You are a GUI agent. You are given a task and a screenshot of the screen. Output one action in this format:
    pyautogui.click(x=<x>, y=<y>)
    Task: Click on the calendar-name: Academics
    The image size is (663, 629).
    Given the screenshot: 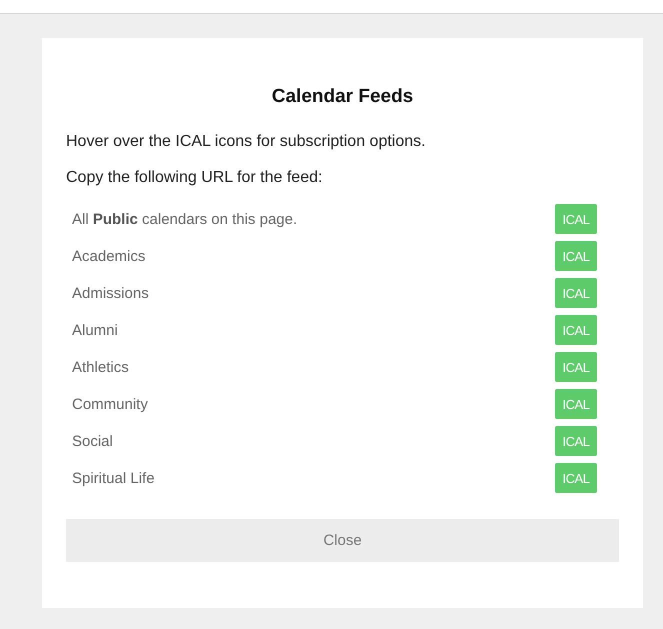 What is the action you would take?
    pyautogui.click(x=109, y=256)
    